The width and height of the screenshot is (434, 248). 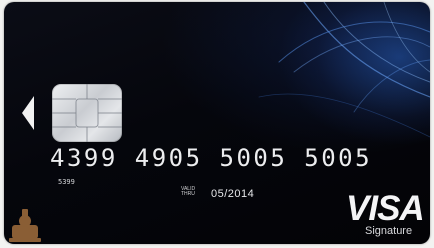 I want to click on card-tier: Signature, so click(x=389, y=231).